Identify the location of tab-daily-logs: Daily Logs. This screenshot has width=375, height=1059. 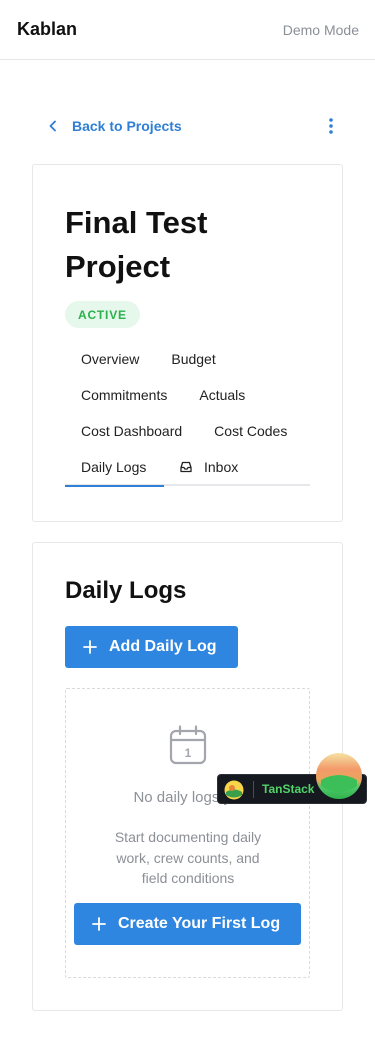
(114, 467).